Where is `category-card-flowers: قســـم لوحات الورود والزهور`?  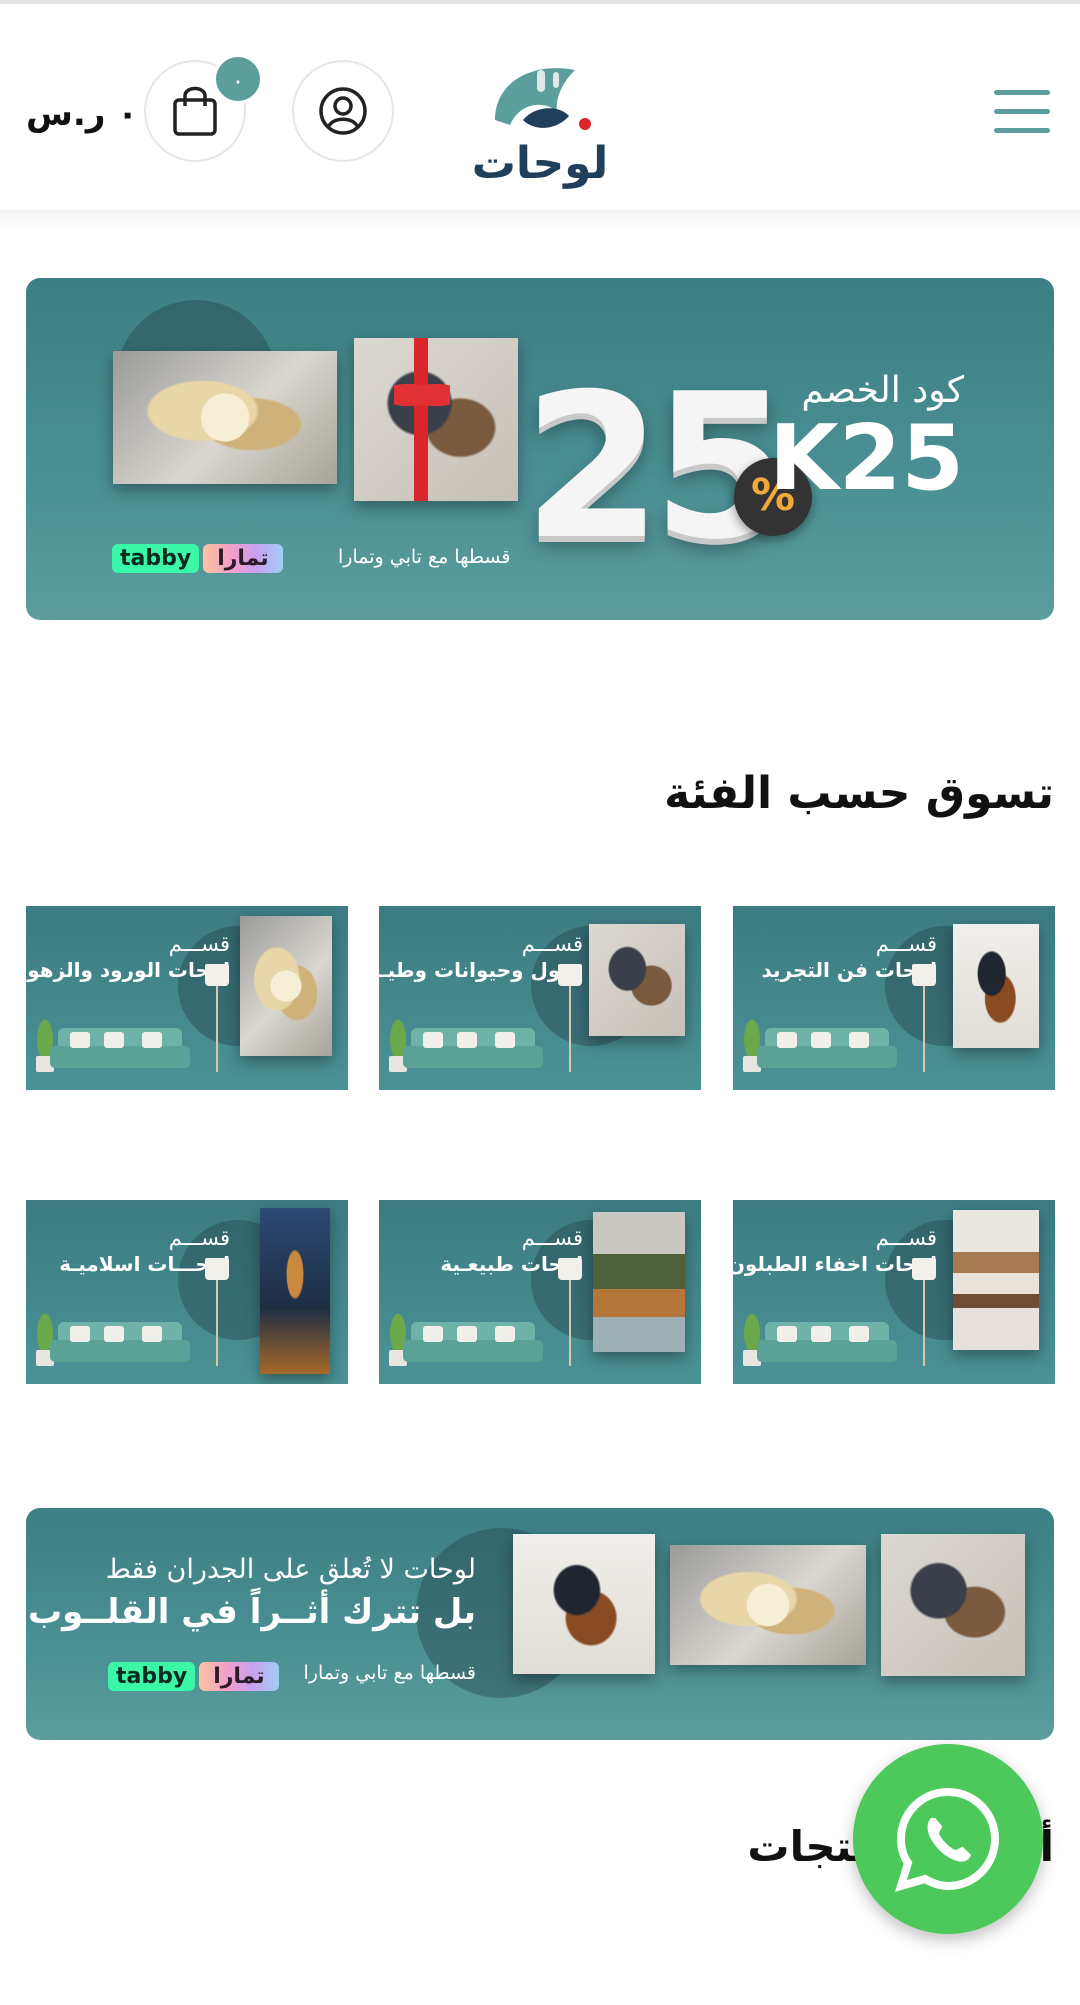
category-card-flowers: قســـم لوحات الورود والزهور is located at coordinates (187, 998).